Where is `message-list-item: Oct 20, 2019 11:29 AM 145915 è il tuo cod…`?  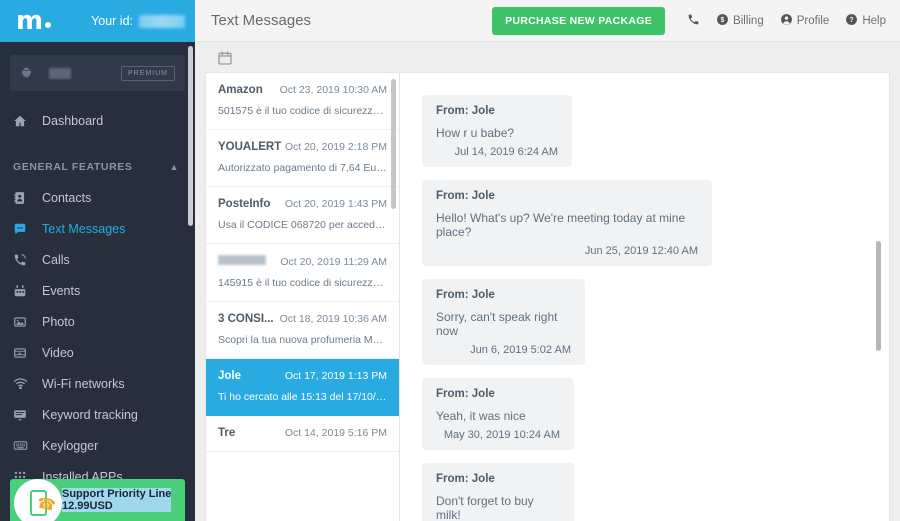
message-list-item: Oct 20, 2019 11:29 AM 145915 è il tuo cod… is located at coordinates (302, 273).